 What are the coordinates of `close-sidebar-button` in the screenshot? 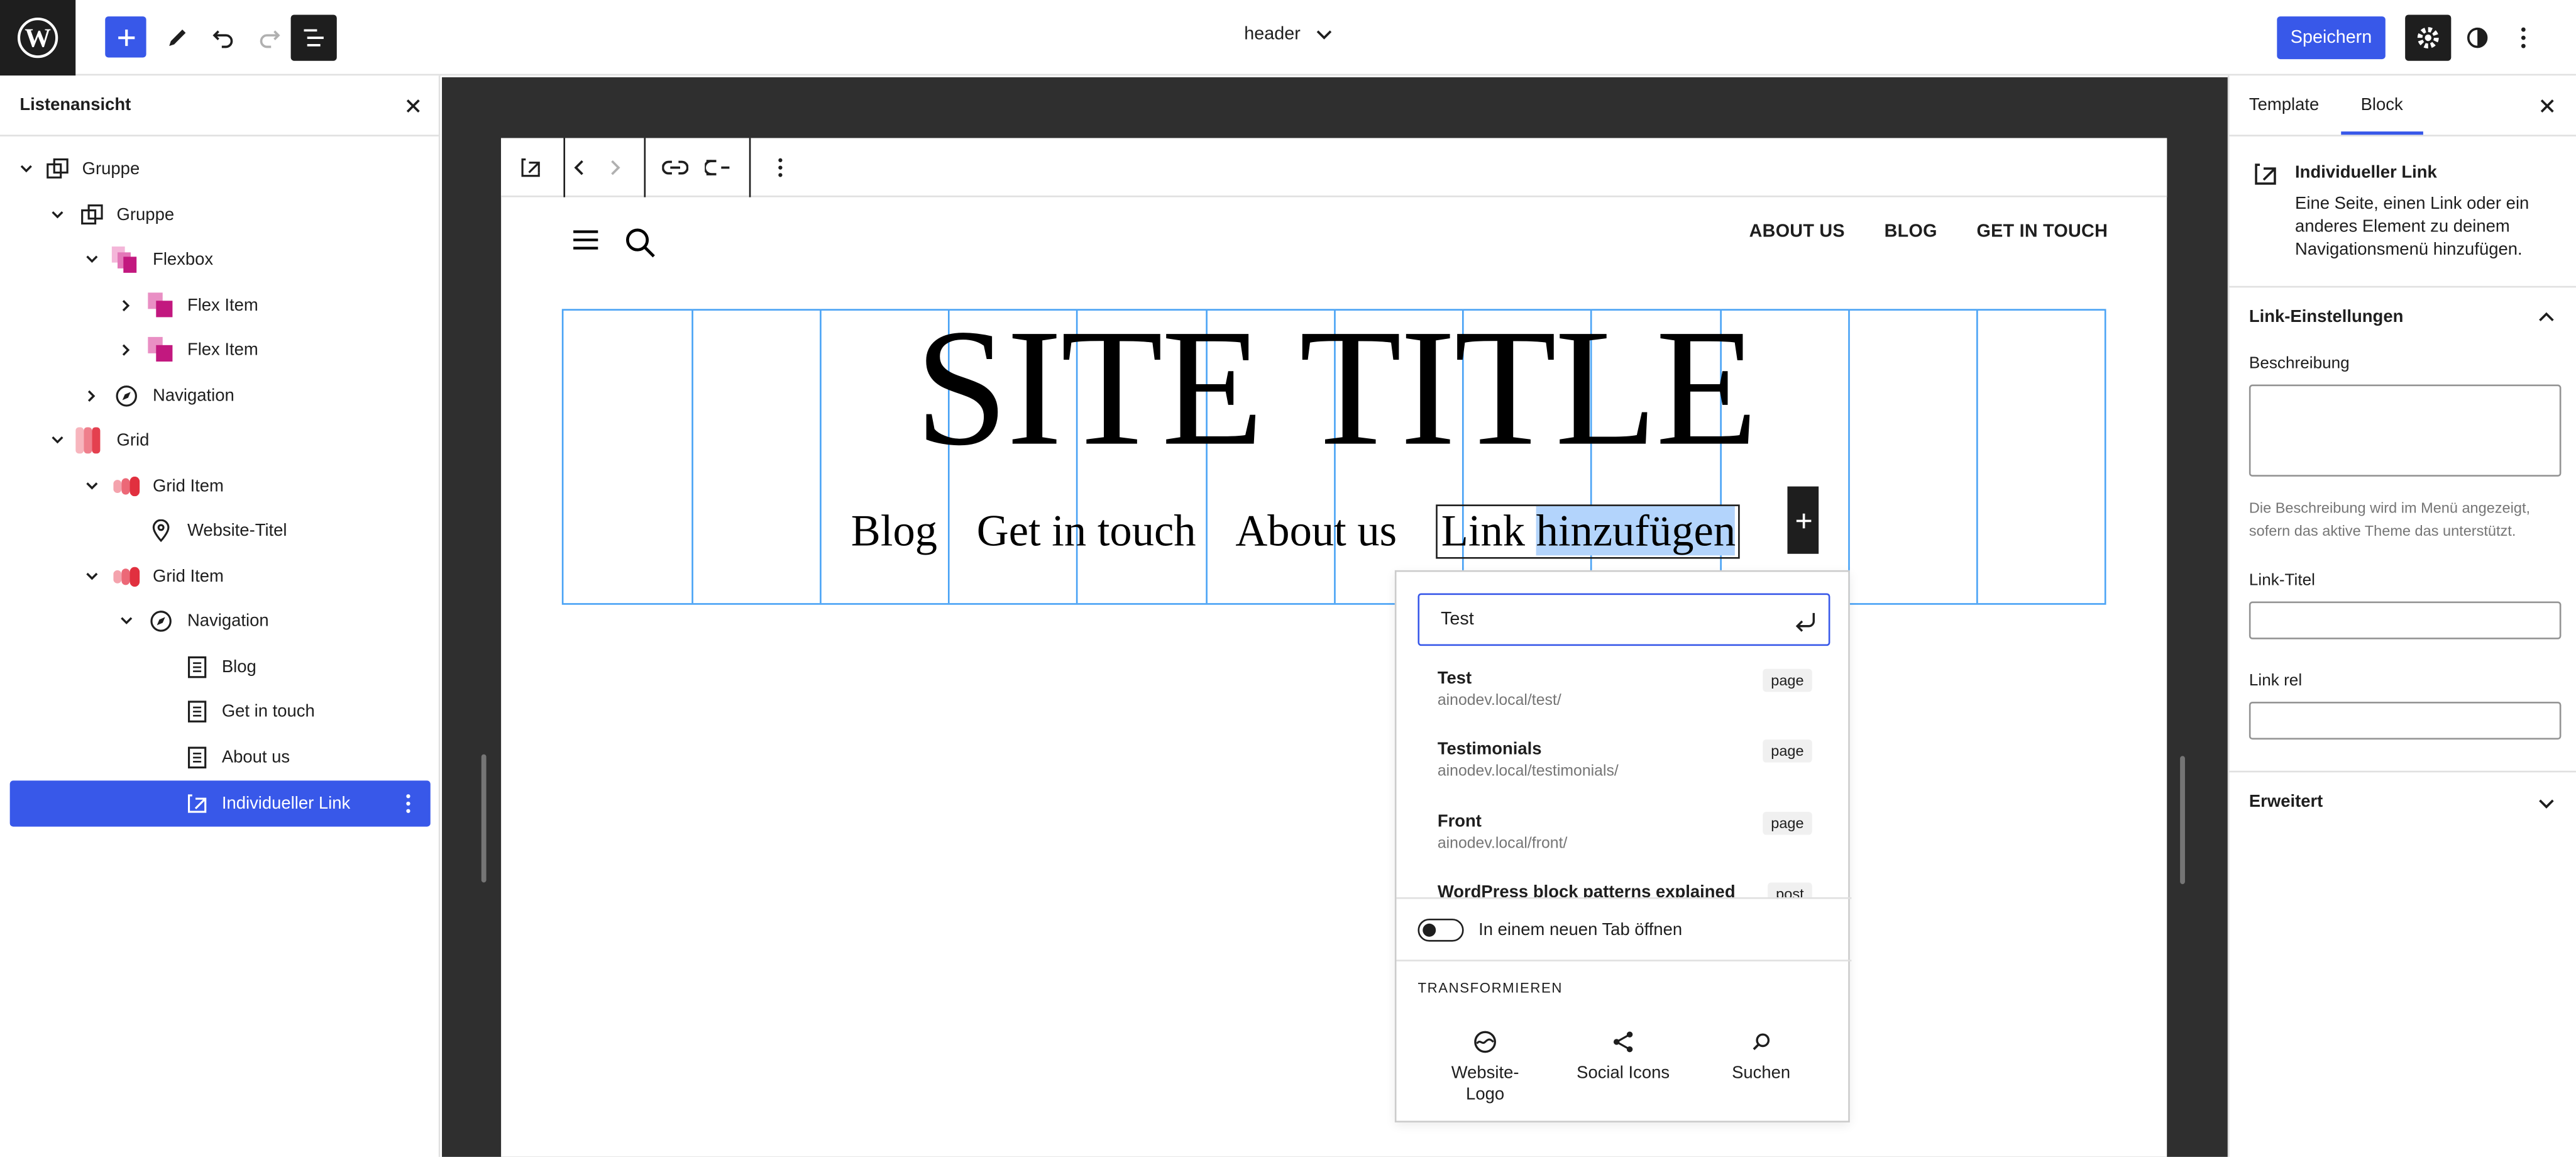 It's located at (2547, 105).